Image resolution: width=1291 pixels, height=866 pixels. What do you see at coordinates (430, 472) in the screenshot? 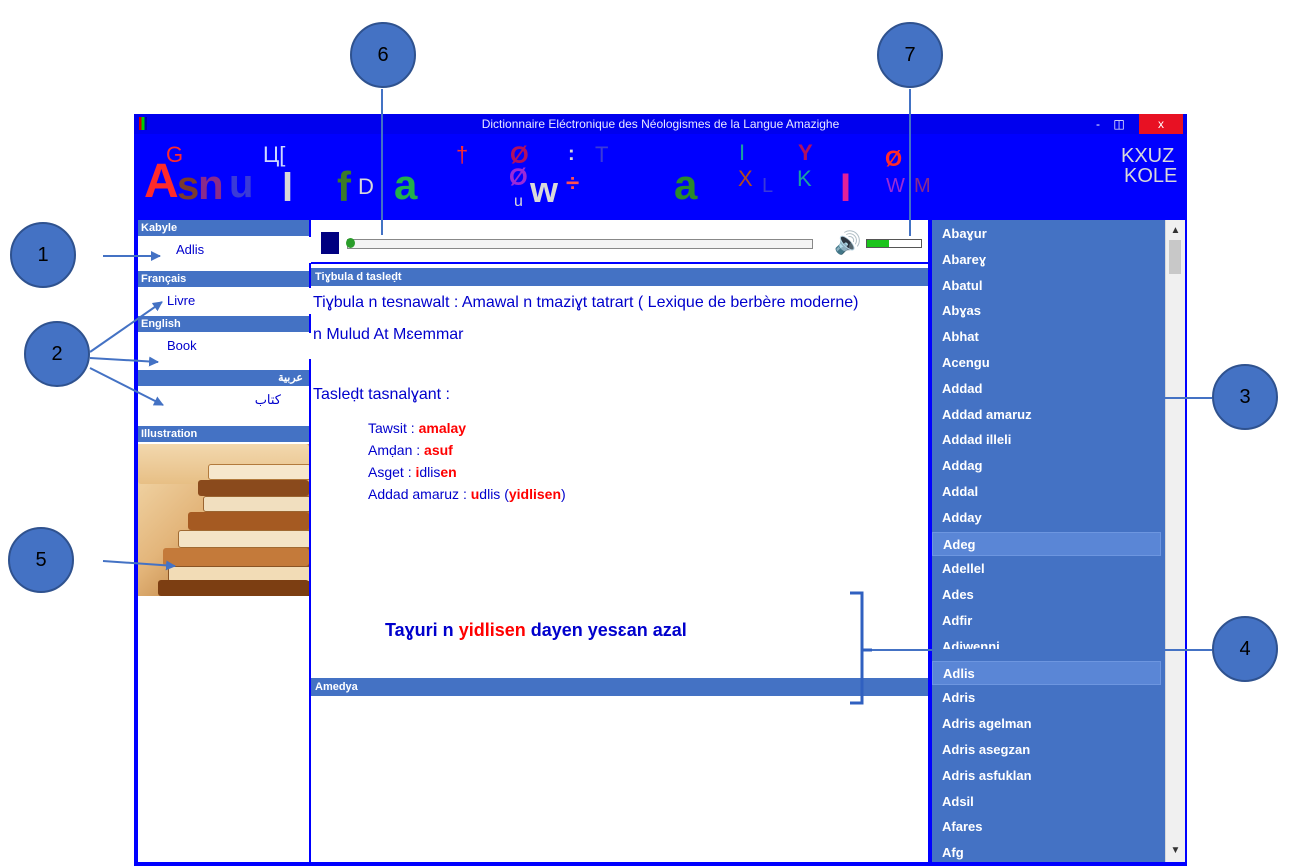
I see `plural-stem: dlis` at bounding box center [430, 472].